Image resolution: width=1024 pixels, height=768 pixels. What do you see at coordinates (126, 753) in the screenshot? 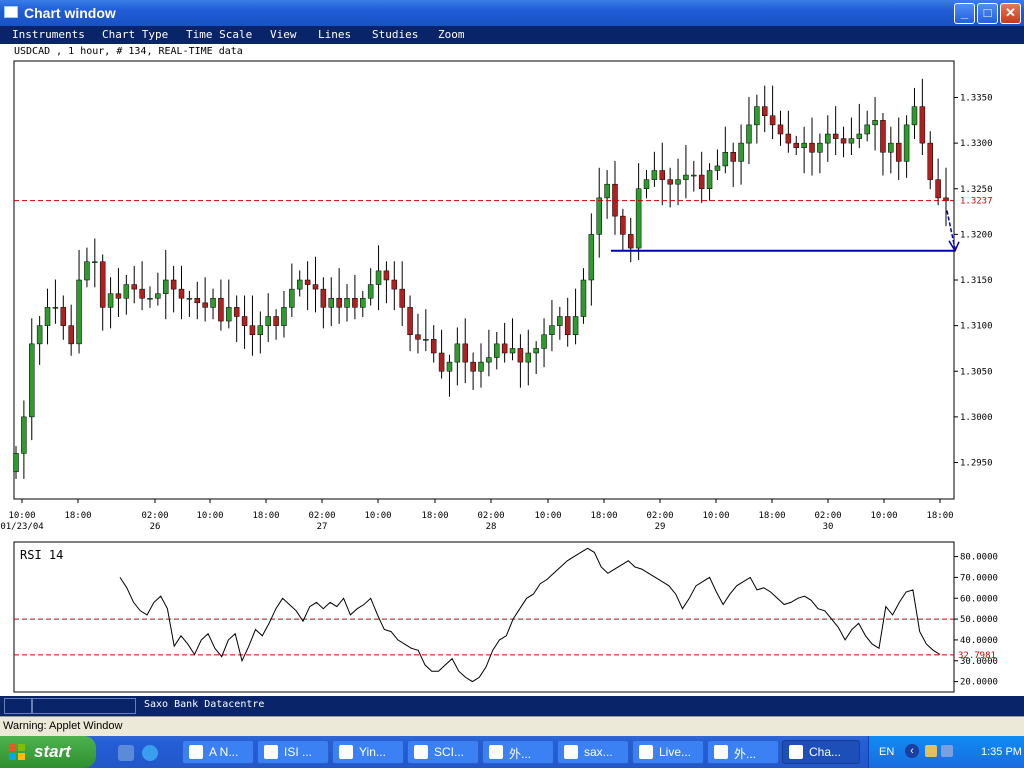
I see `show-desktop-icon` at bounding box center [126, 753].